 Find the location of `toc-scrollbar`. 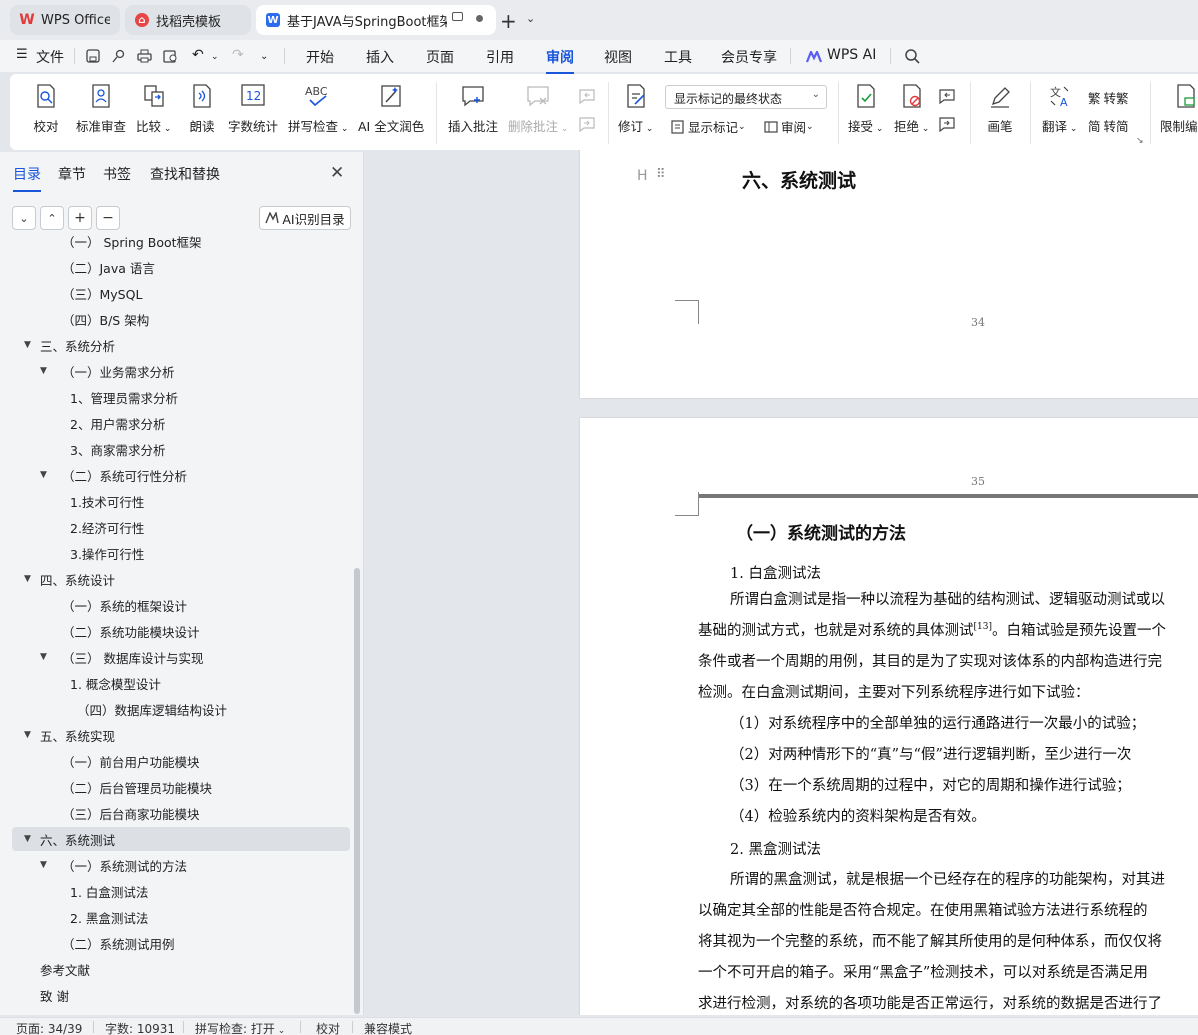

toc-scrollbar is located at coordinates (357, 791).